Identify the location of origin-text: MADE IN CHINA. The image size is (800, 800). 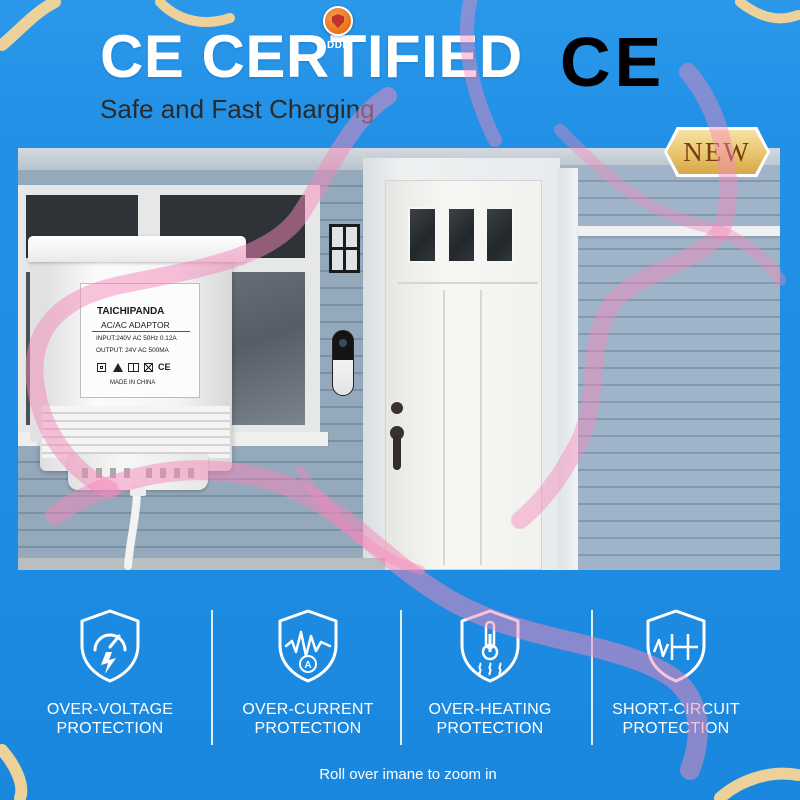
(133, 383).